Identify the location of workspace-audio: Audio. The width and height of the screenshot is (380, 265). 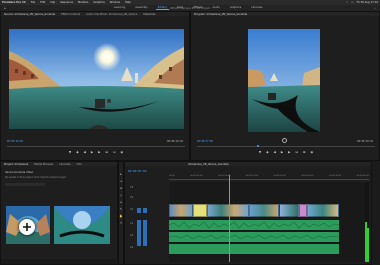
(215, 8).